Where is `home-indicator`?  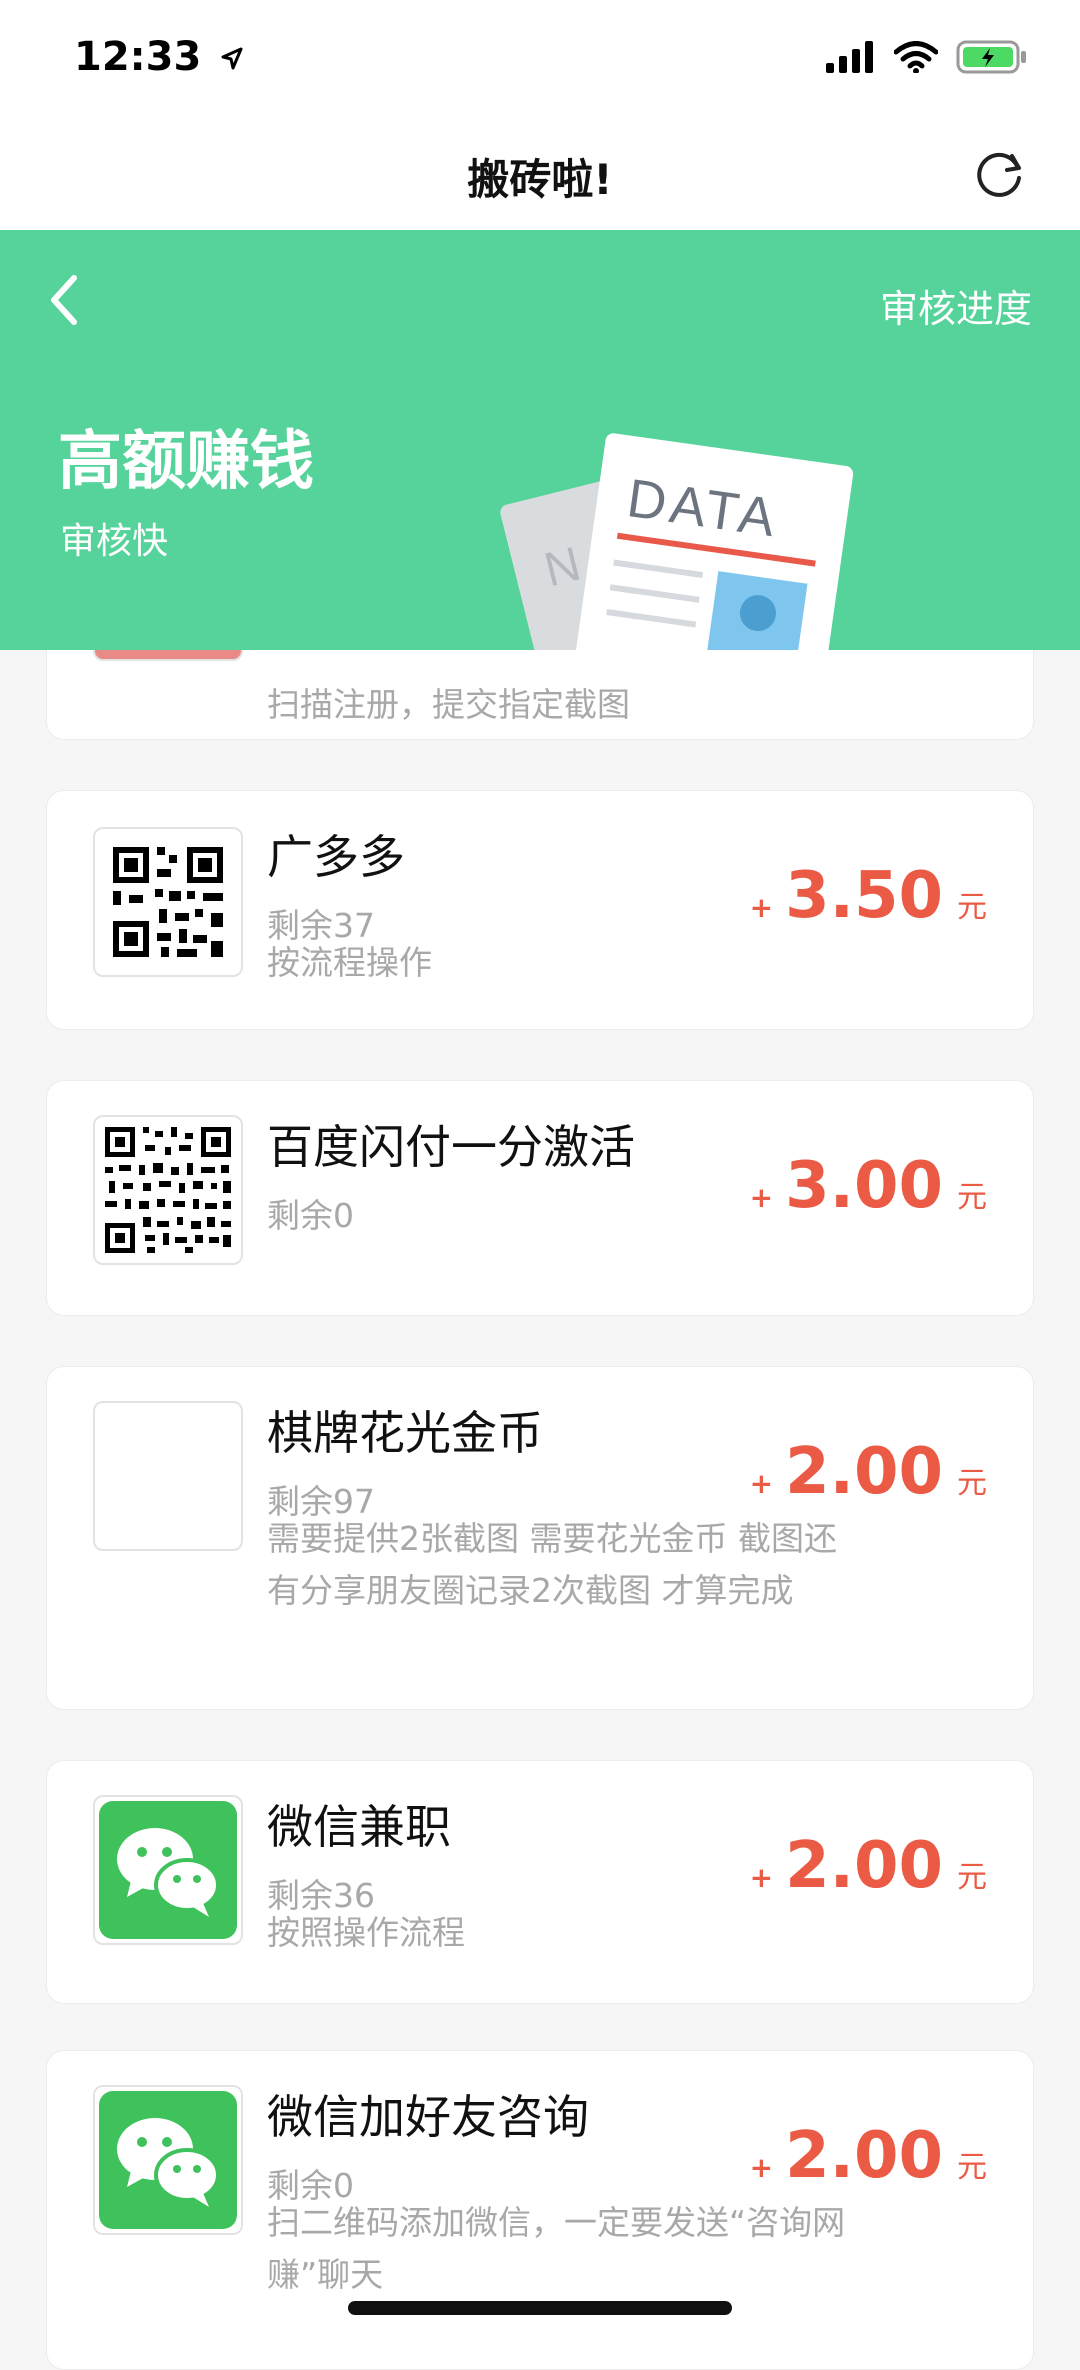 home-indicator is located at coordinates (540, 2308).